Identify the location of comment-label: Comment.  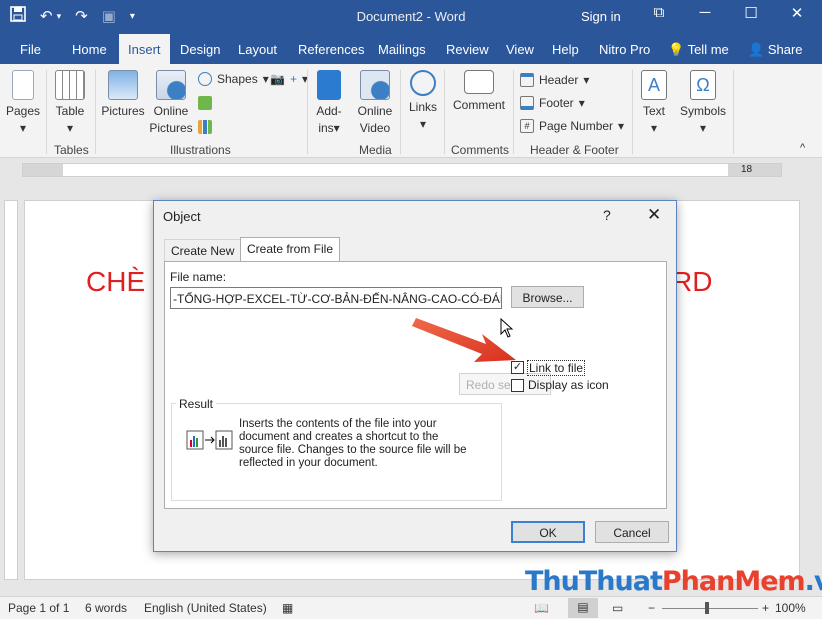
(478, 105).